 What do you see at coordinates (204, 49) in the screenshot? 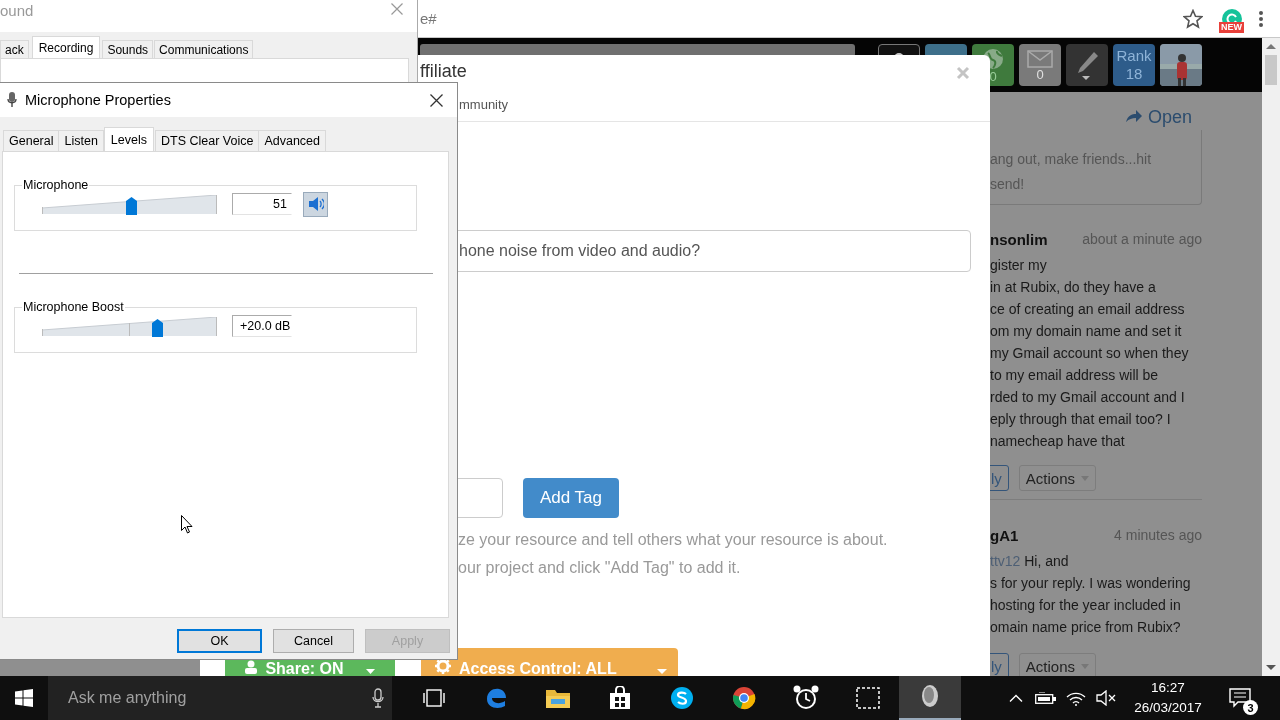
I see `tab: Communications` at bounding box center [204, 49].